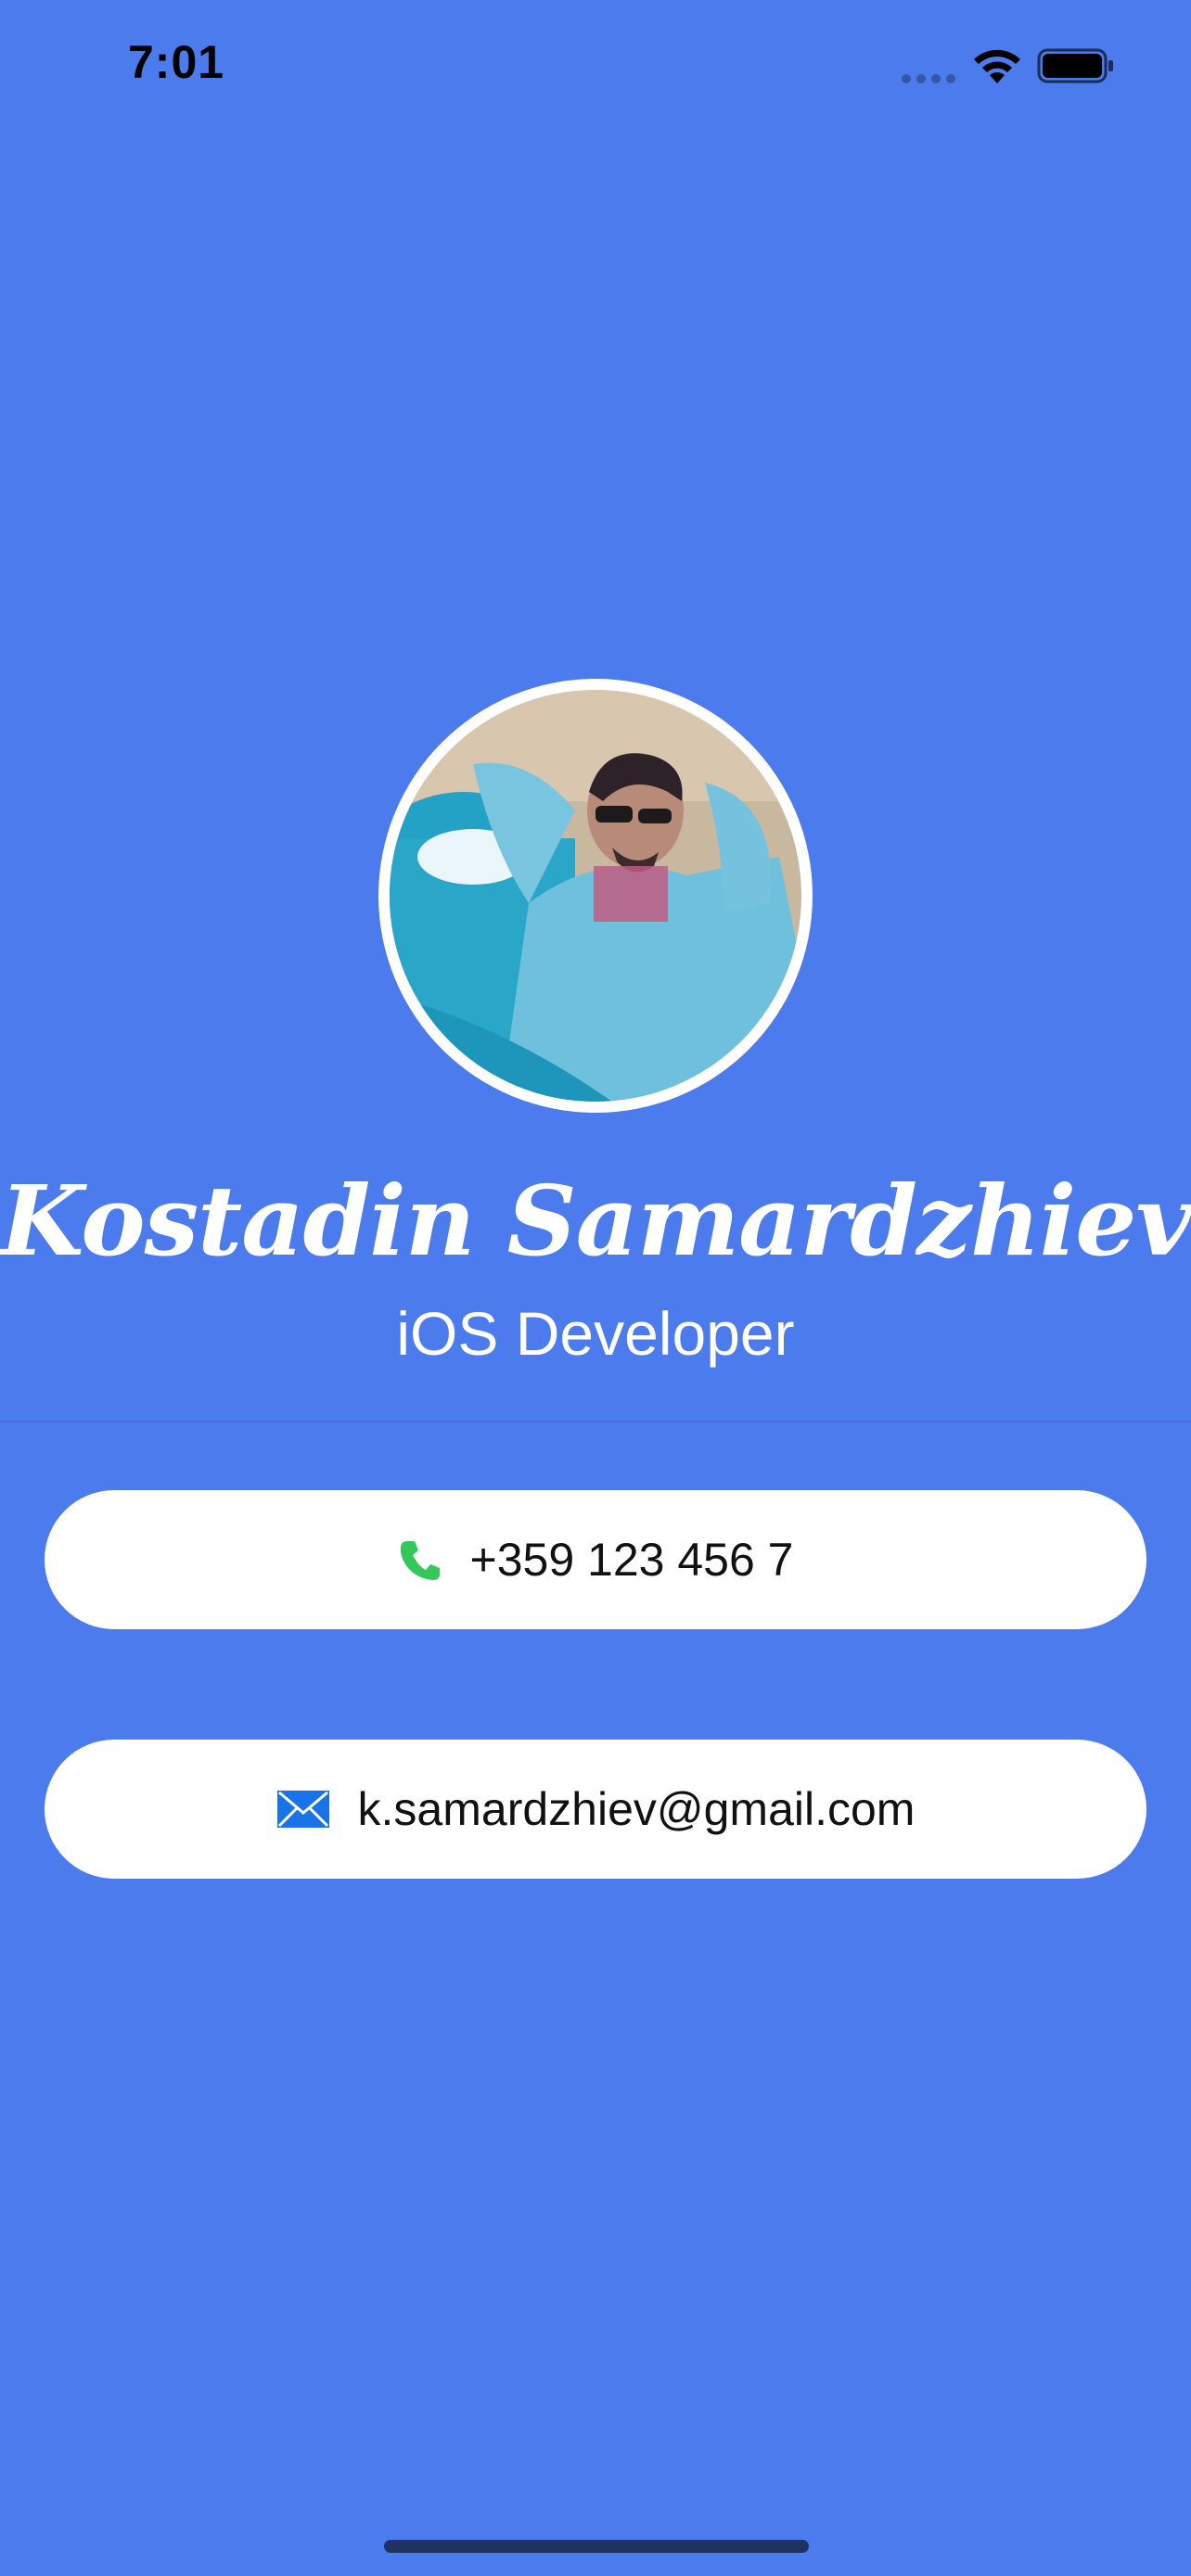 This screenshot has width=1191, height=2576. Describe the element at coordinates (177, 62) in the screenshot. I see `status-time: 7:01` at that location.